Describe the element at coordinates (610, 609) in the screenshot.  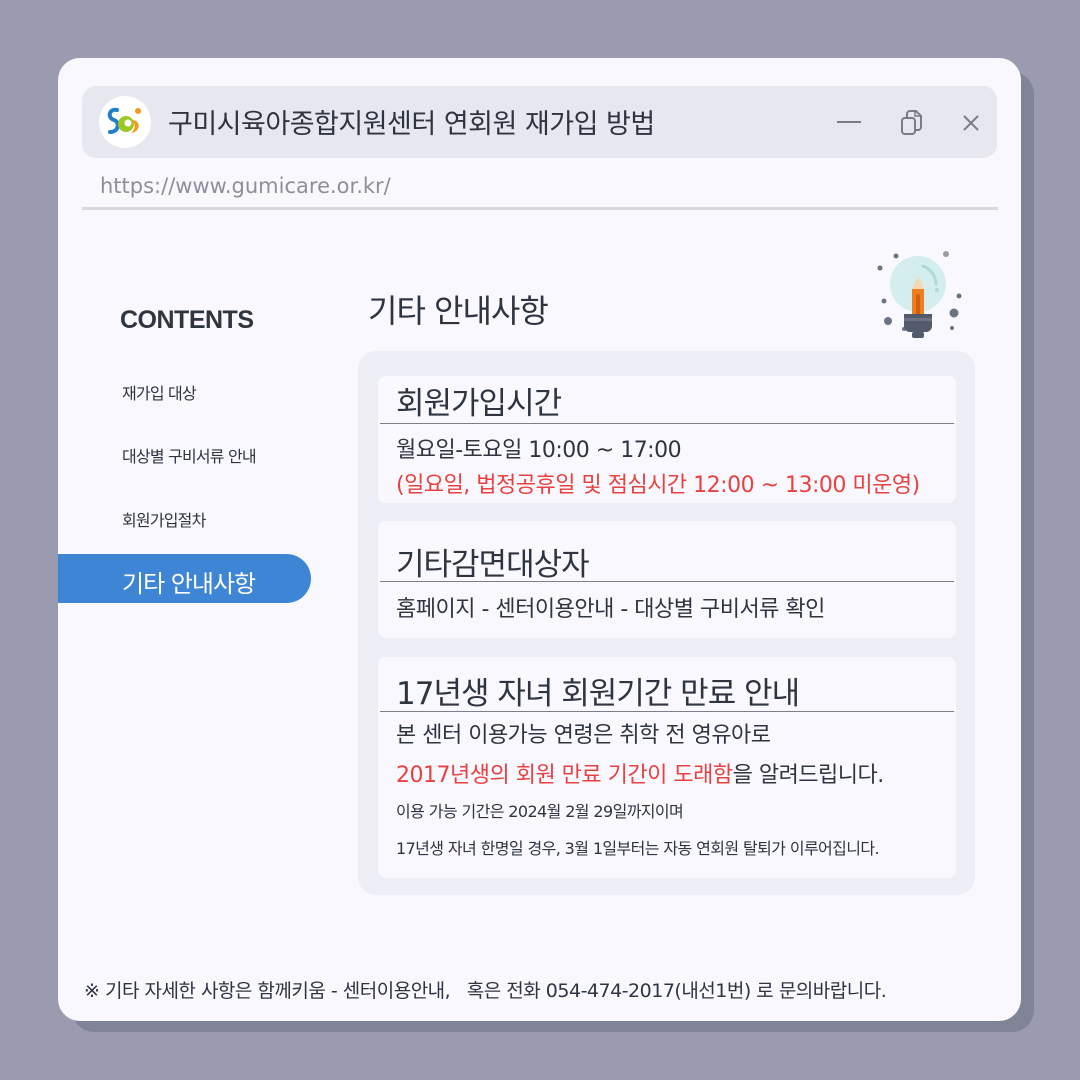
I see `card-line: 홈페이지 - 센터이용안내 - 대상별 구비서류 확인` at that location.